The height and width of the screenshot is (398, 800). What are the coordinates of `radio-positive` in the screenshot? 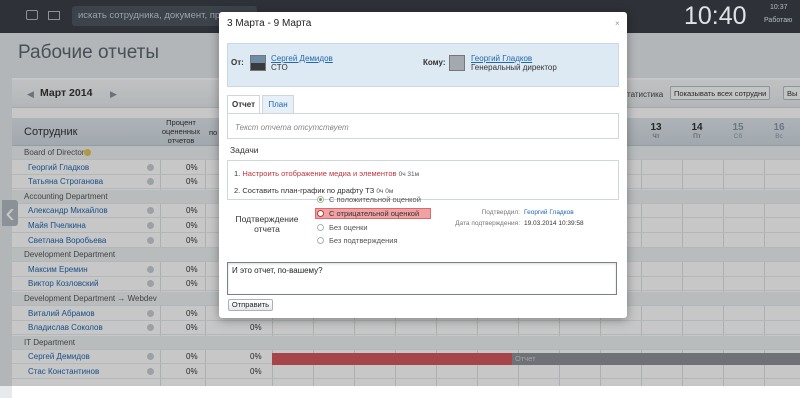 It's located at (320, 199).